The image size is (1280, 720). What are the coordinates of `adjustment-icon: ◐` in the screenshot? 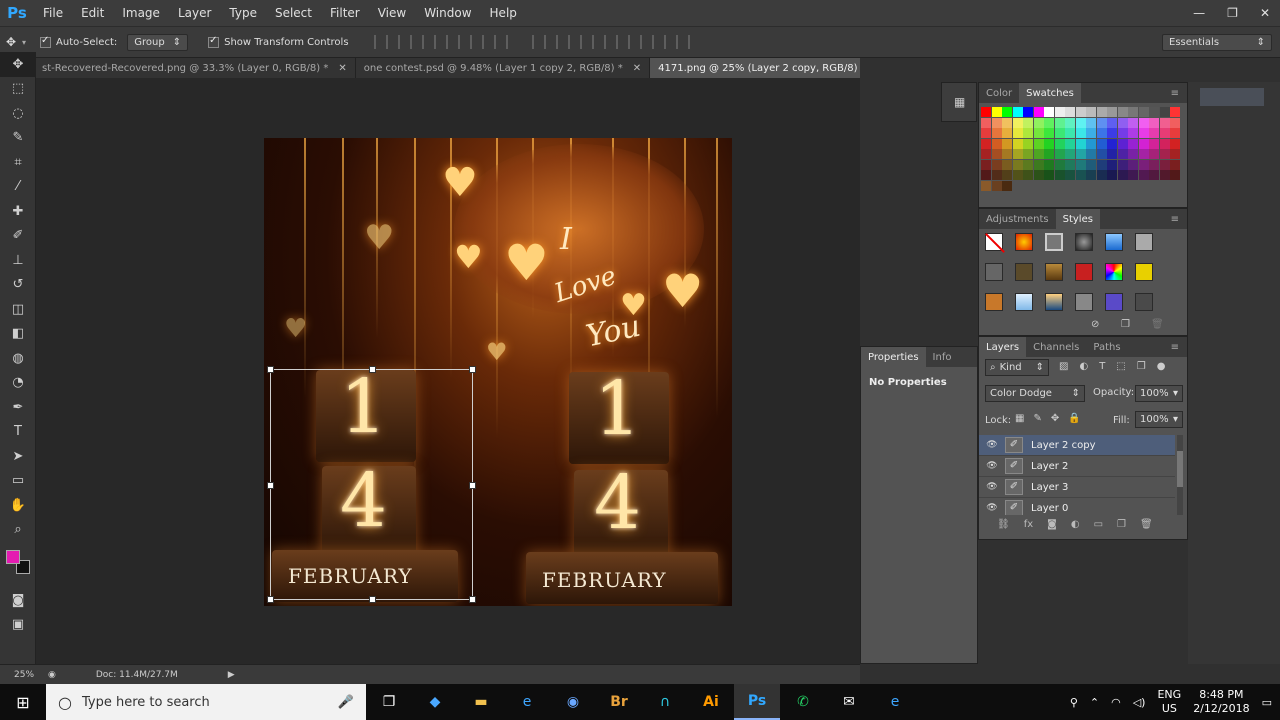 It's located at (1075, 524).